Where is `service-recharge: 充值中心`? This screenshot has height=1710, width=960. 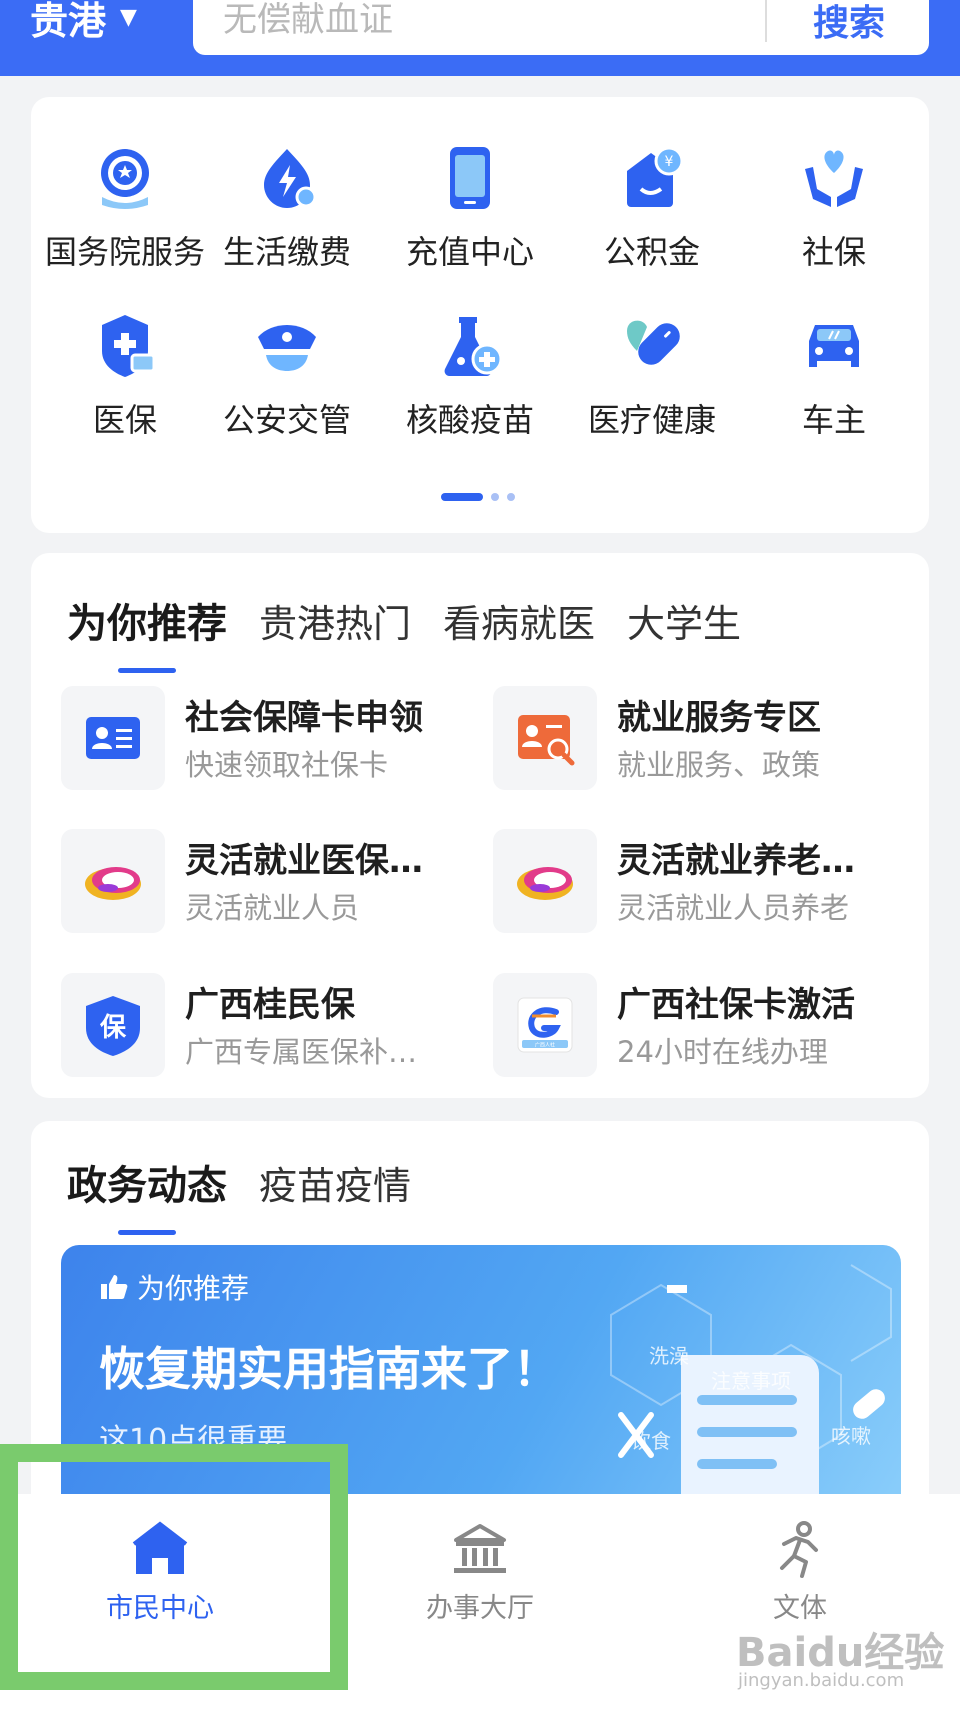
service-recharge: 充值中心 is located at coordinates (470, 184).